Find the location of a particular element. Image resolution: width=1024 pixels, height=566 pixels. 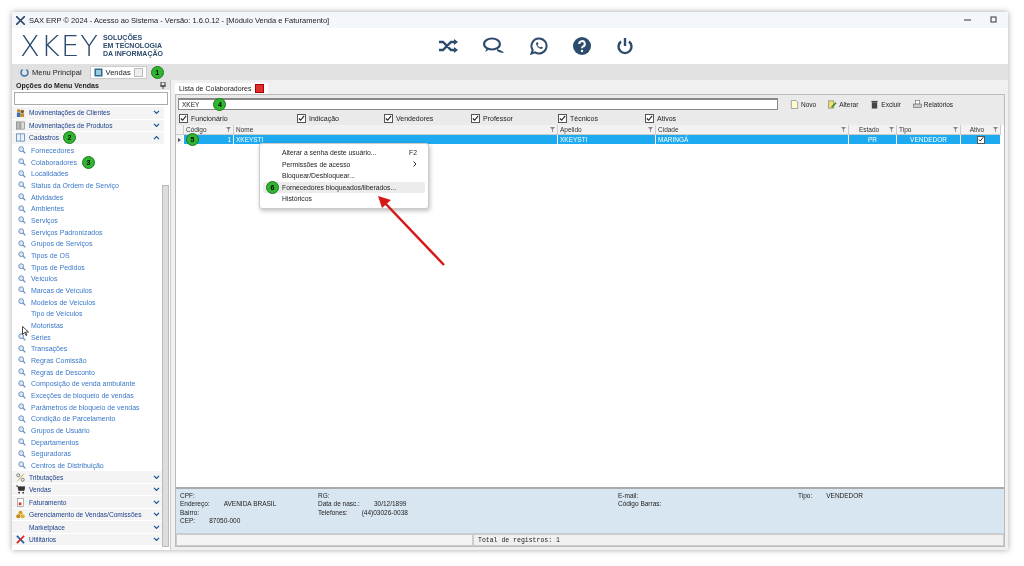

minimize-icon is located at coordinates (967, 19).